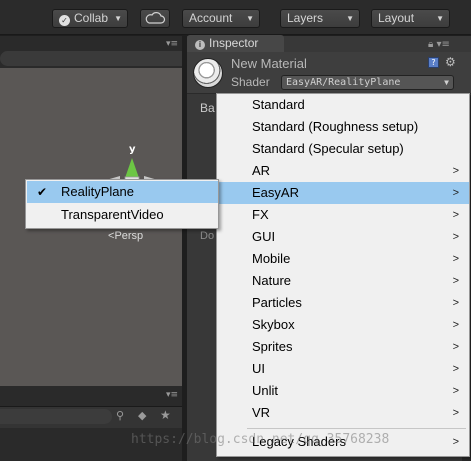 This screenshot has width=471, height=461. Describe the element at coordinates (305, 18) in the screenshot. I see `layers-label: Layers` at that location.